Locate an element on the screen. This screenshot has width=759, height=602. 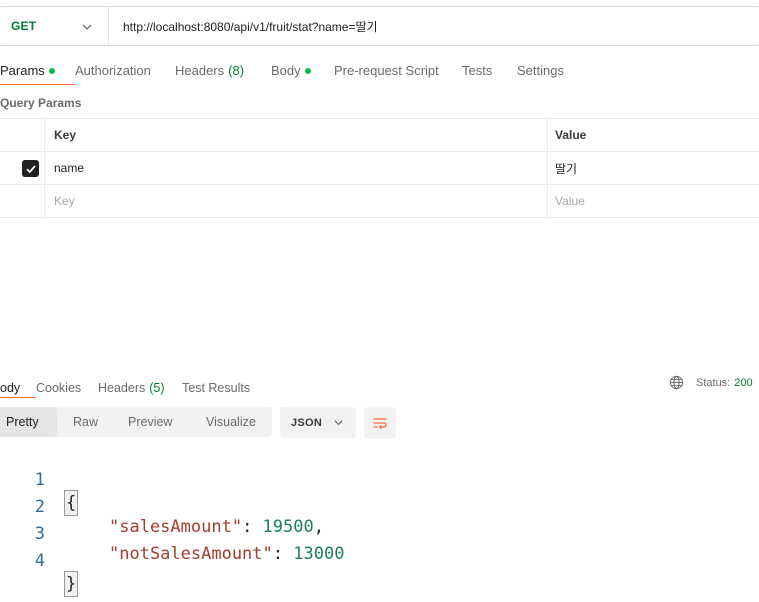
code-line: 3 "notSalesAmount": 13000 is located at coordinates (172, 534).